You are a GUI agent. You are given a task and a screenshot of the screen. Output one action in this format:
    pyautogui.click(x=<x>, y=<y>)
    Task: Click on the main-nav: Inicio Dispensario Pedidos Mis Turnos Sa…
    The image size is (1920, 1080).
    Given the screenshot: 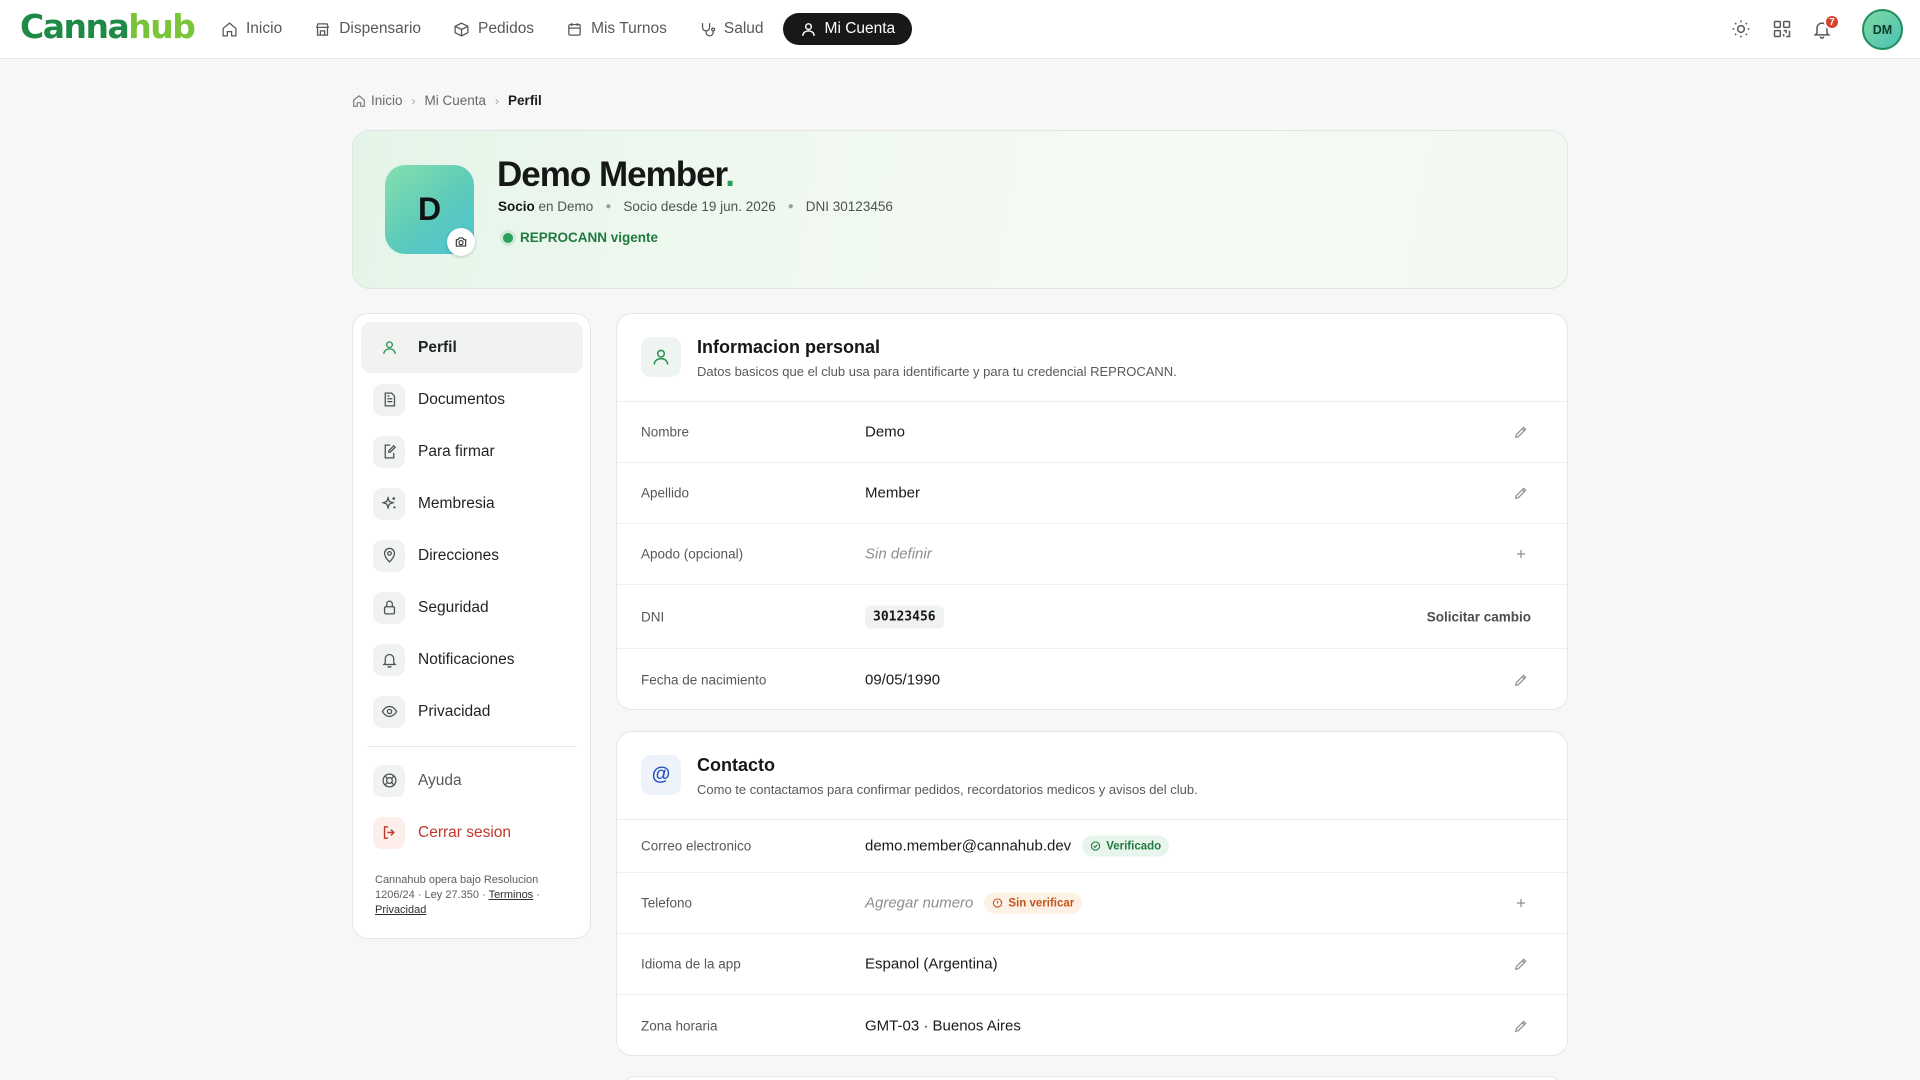 What is the action you would take?
    pyautogui.click(x=560, y=29)
    